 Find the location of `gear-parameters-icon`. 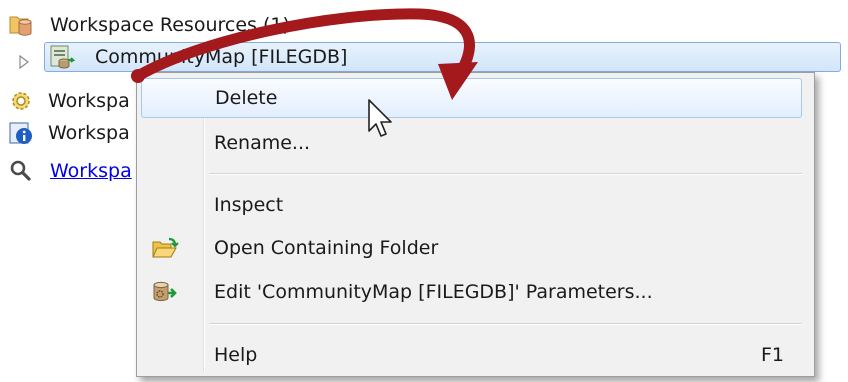

gear-parameters-icon is located at coordinates (21, 101).